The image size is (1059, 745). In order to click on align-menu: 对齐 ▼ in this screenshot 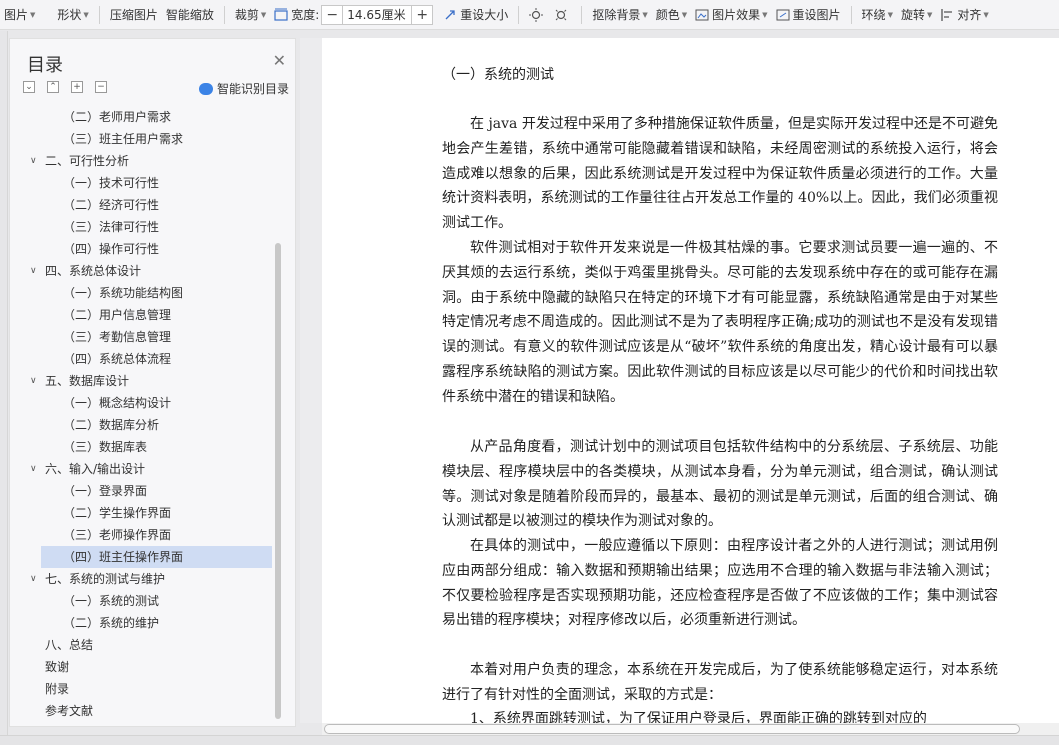, I will do `click(964, 14)`.